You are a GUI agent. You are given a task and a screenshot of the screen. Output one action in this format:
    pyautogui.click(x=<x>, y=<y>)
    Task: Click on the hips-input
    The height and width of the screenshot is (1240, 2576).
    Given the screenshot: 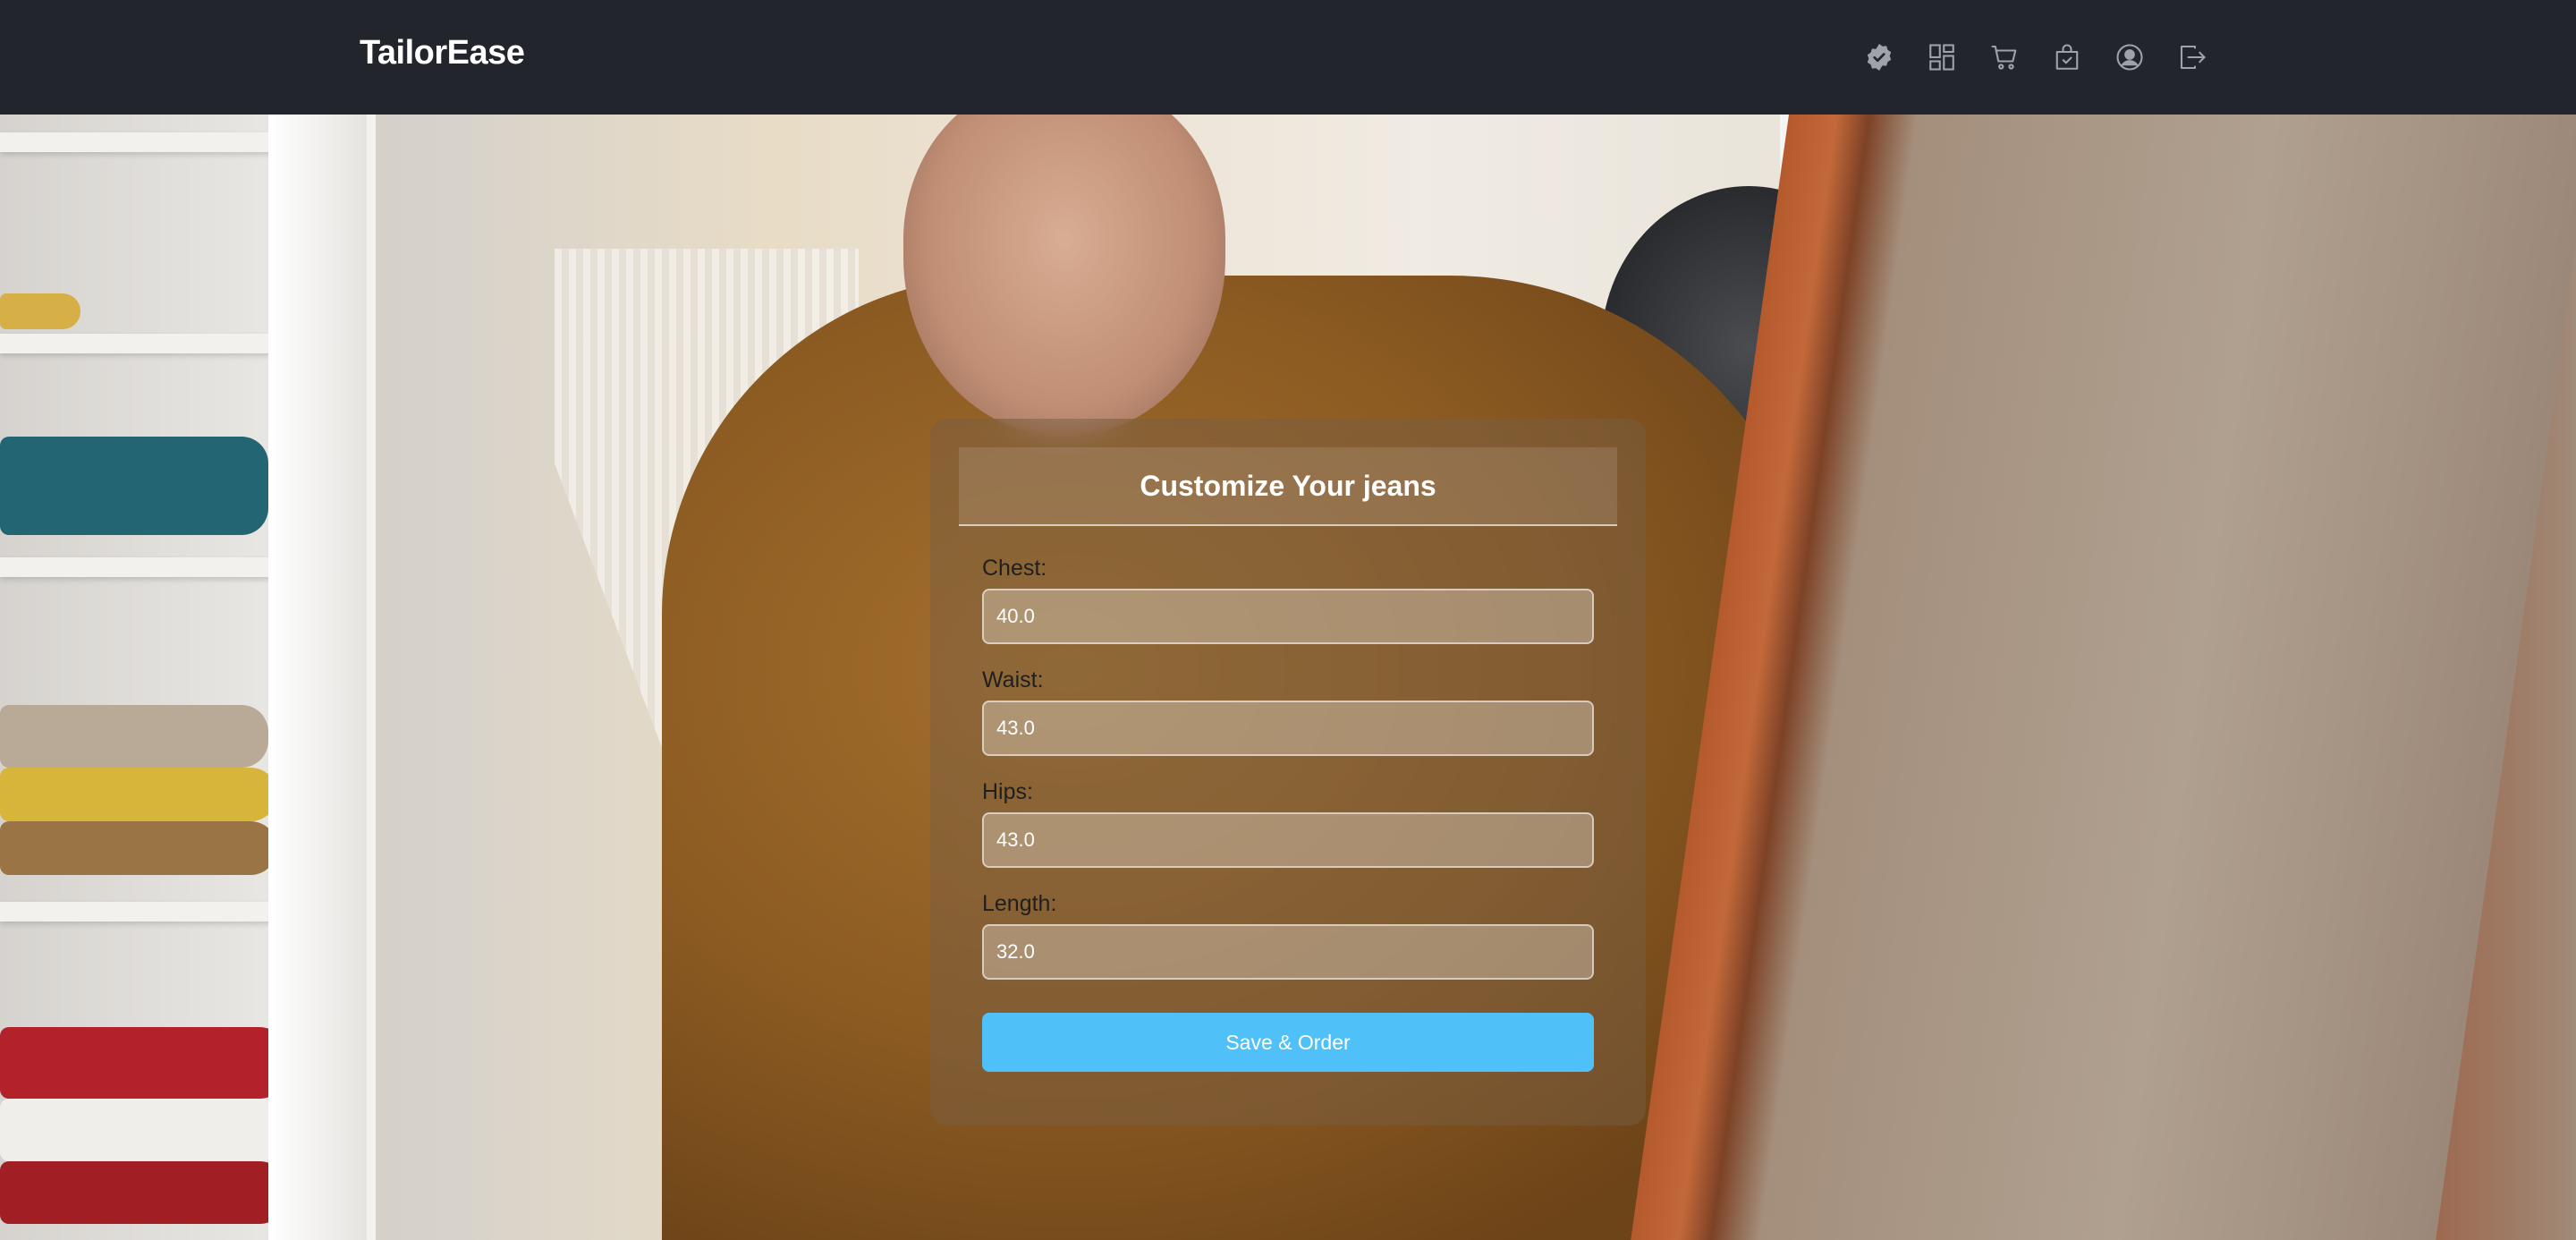 What is the action you would take?
    pyautogui.click(x=1288, y=840)
    